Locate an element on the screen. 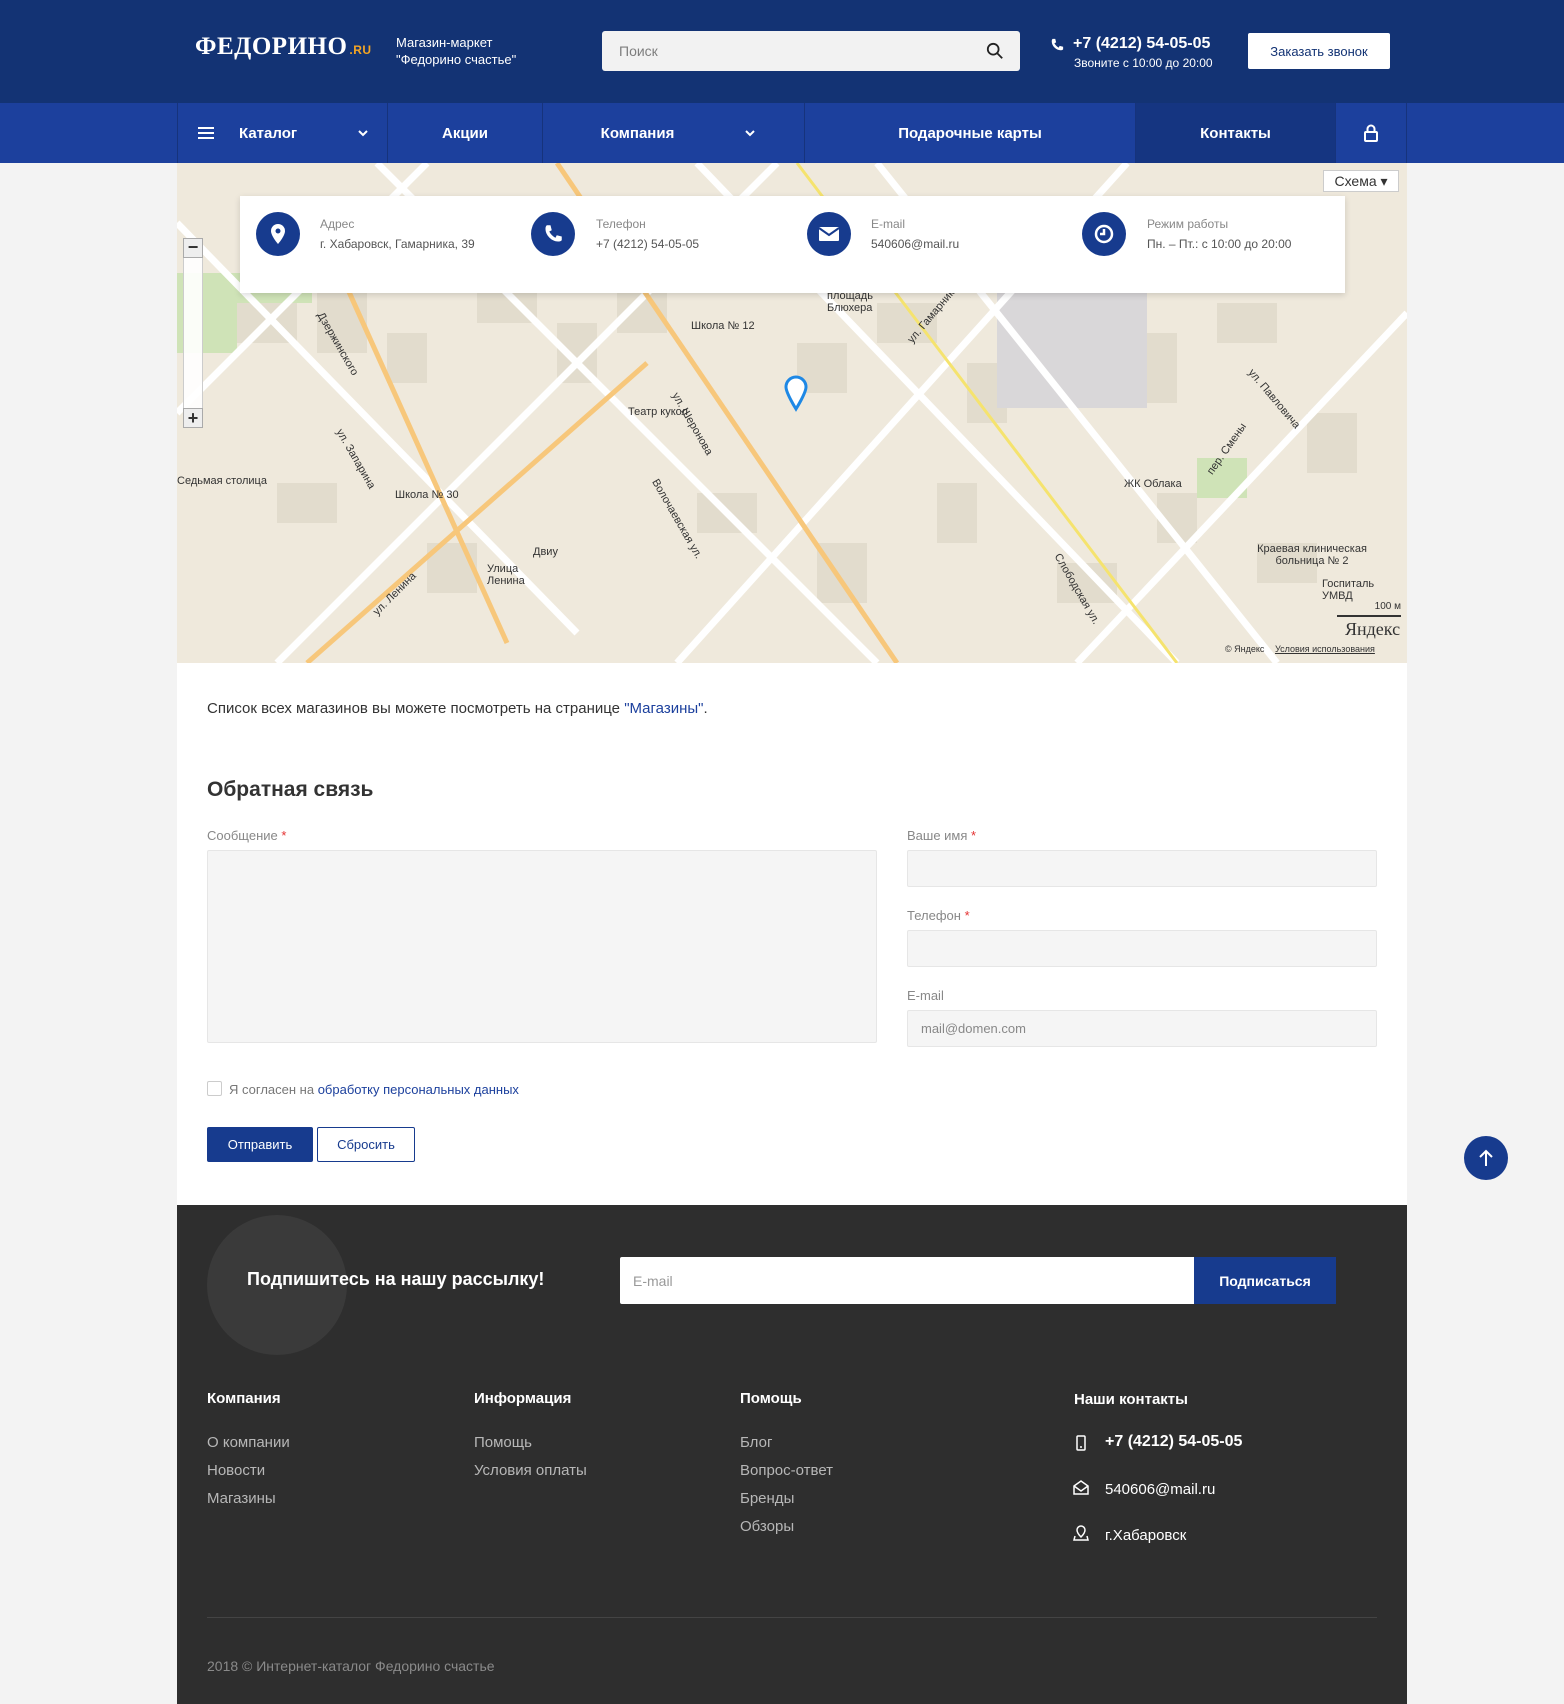 The width and height of the screenshot is (1564, 1704). footer-email: 540606@mail.ru is located at coordinates (1160, 1489).